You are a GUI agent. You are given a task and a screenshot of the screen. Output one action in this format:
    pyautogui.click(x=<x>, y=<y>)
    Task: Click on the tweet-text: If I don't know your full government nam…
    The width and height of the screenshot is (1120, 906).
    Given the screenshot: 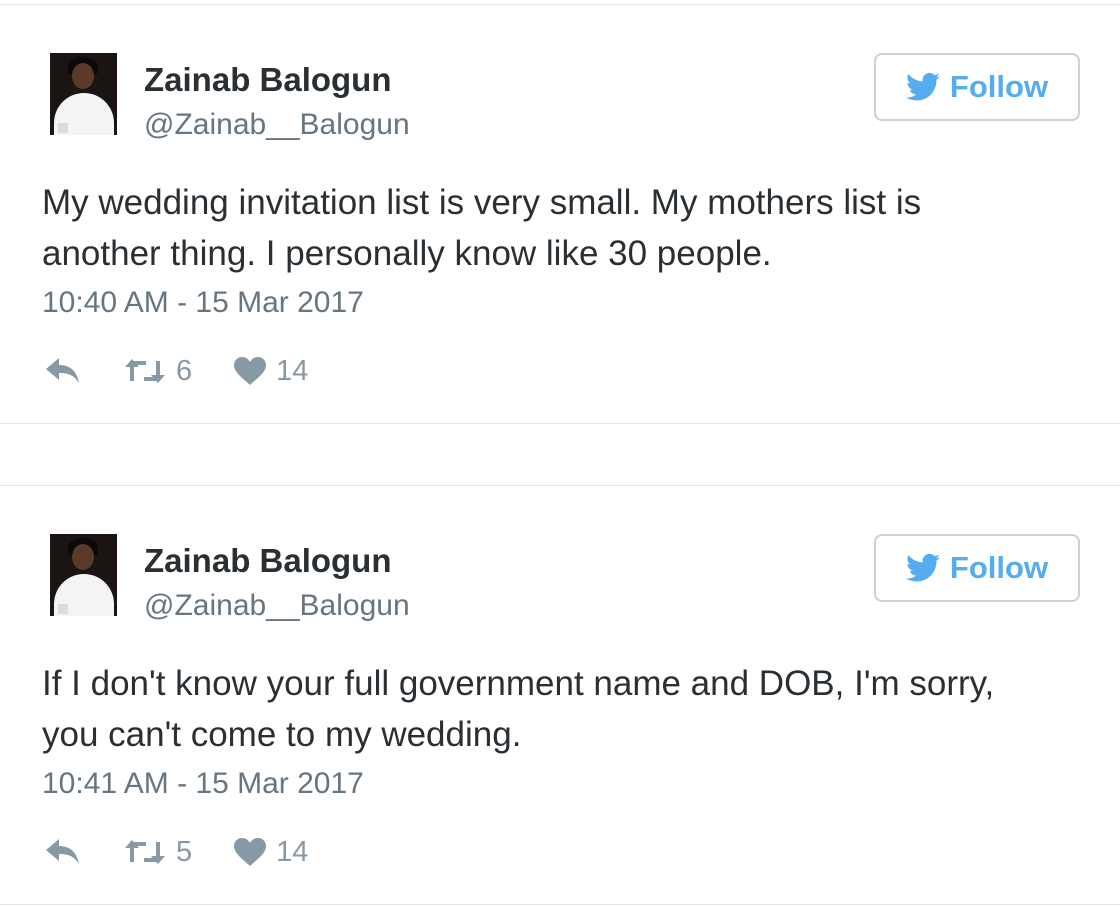 What is the action you would take?
    pyautogui.click(x=547, y=709)
    